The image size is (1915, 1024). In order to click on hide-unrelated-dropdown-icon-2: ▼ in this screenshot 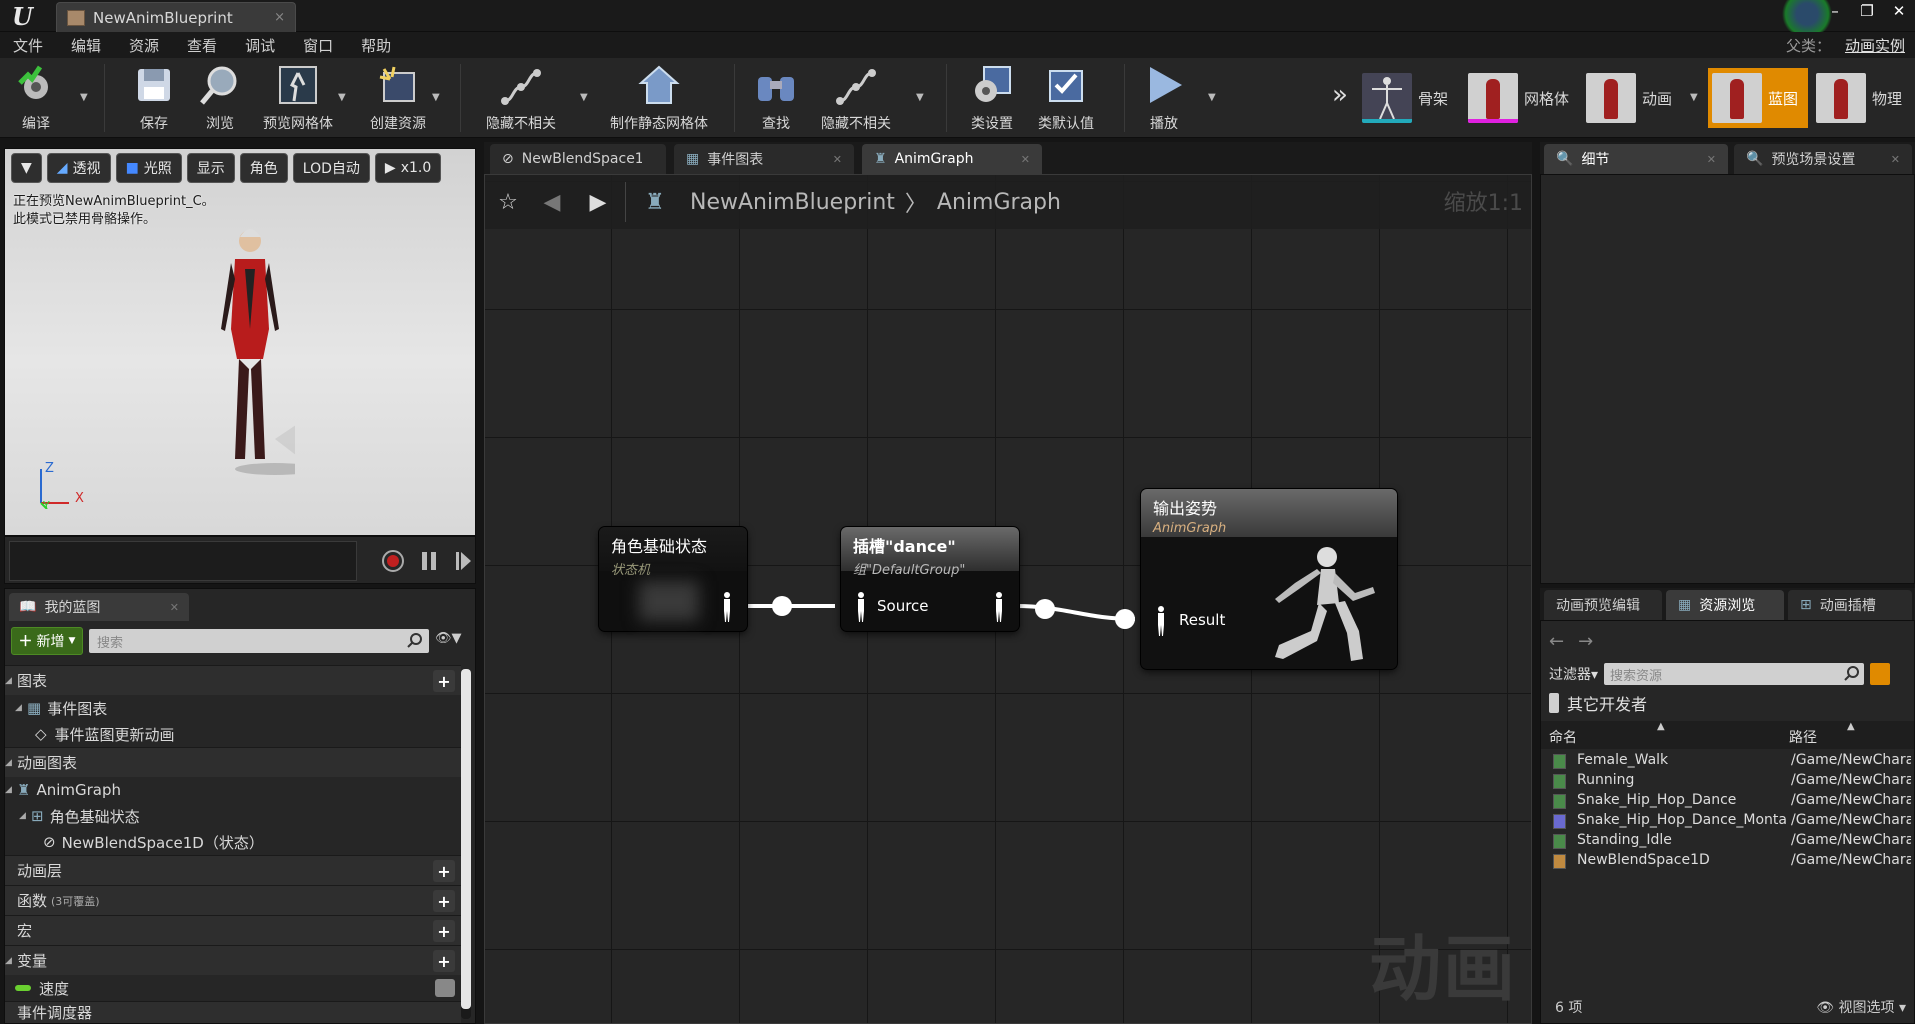, I will do `click(920, 97)`.